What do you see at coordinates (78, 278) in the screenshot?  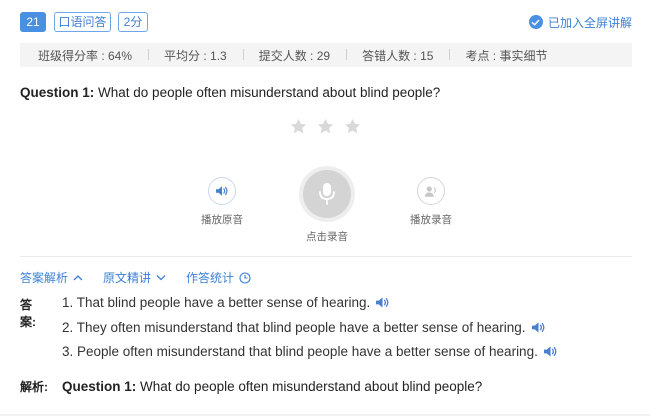 I see `chevron-up-icon` at bounding box center [78, 278].